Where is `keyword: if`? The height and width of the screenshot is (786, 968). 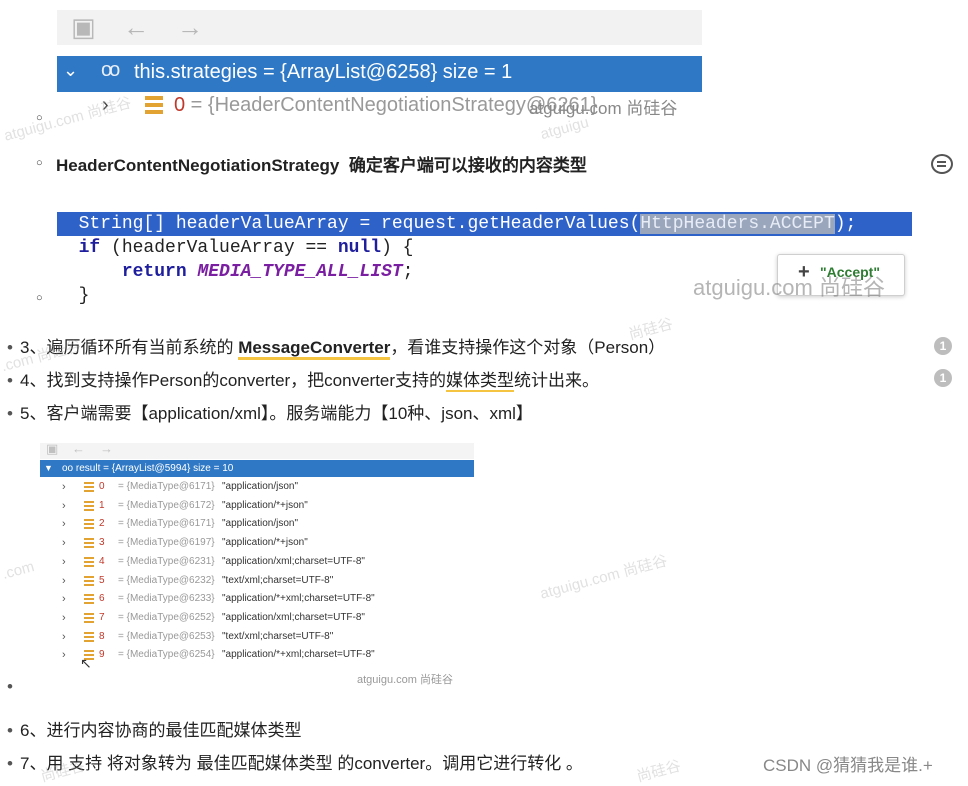
keyword: if is located at coordinates (89, 248).